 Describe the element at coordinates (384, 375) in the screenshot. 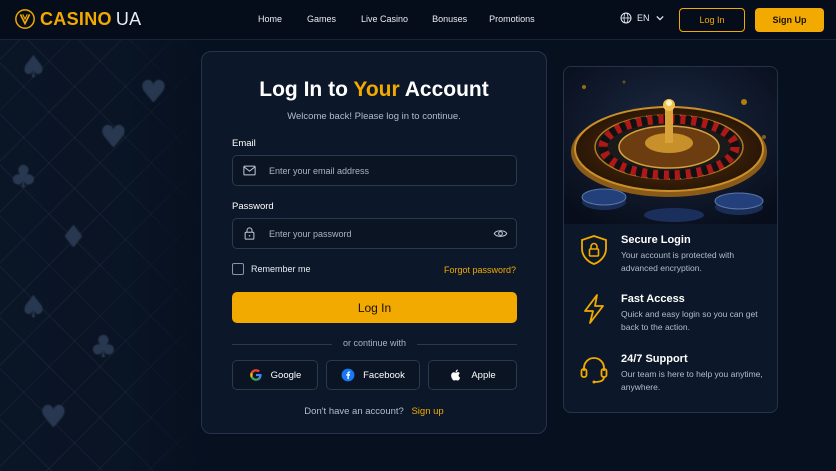

I see `facebook-label: Facebook` at that location.